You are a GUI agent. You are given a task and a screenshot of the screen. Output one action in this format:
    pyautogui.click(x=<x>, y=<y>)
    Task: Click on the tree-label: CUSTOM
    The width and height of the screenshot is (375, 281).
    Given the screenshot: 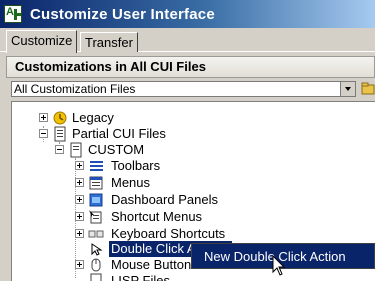 What is the action you would take?
    pyautogui.click(x=116, y=149)
    